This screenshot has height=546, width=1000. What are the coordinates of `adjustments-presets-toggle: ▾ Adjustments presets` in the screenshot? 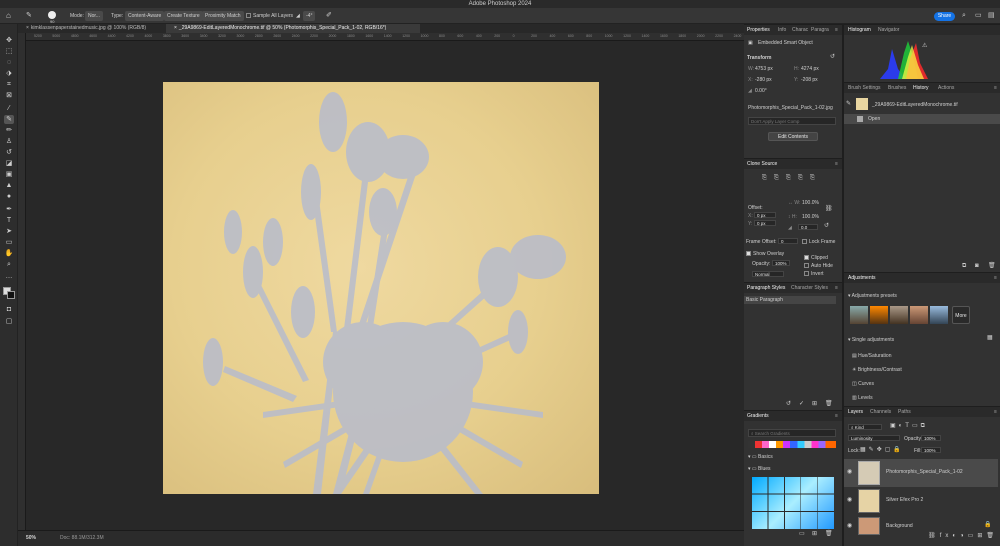 It's located at (872, 296).